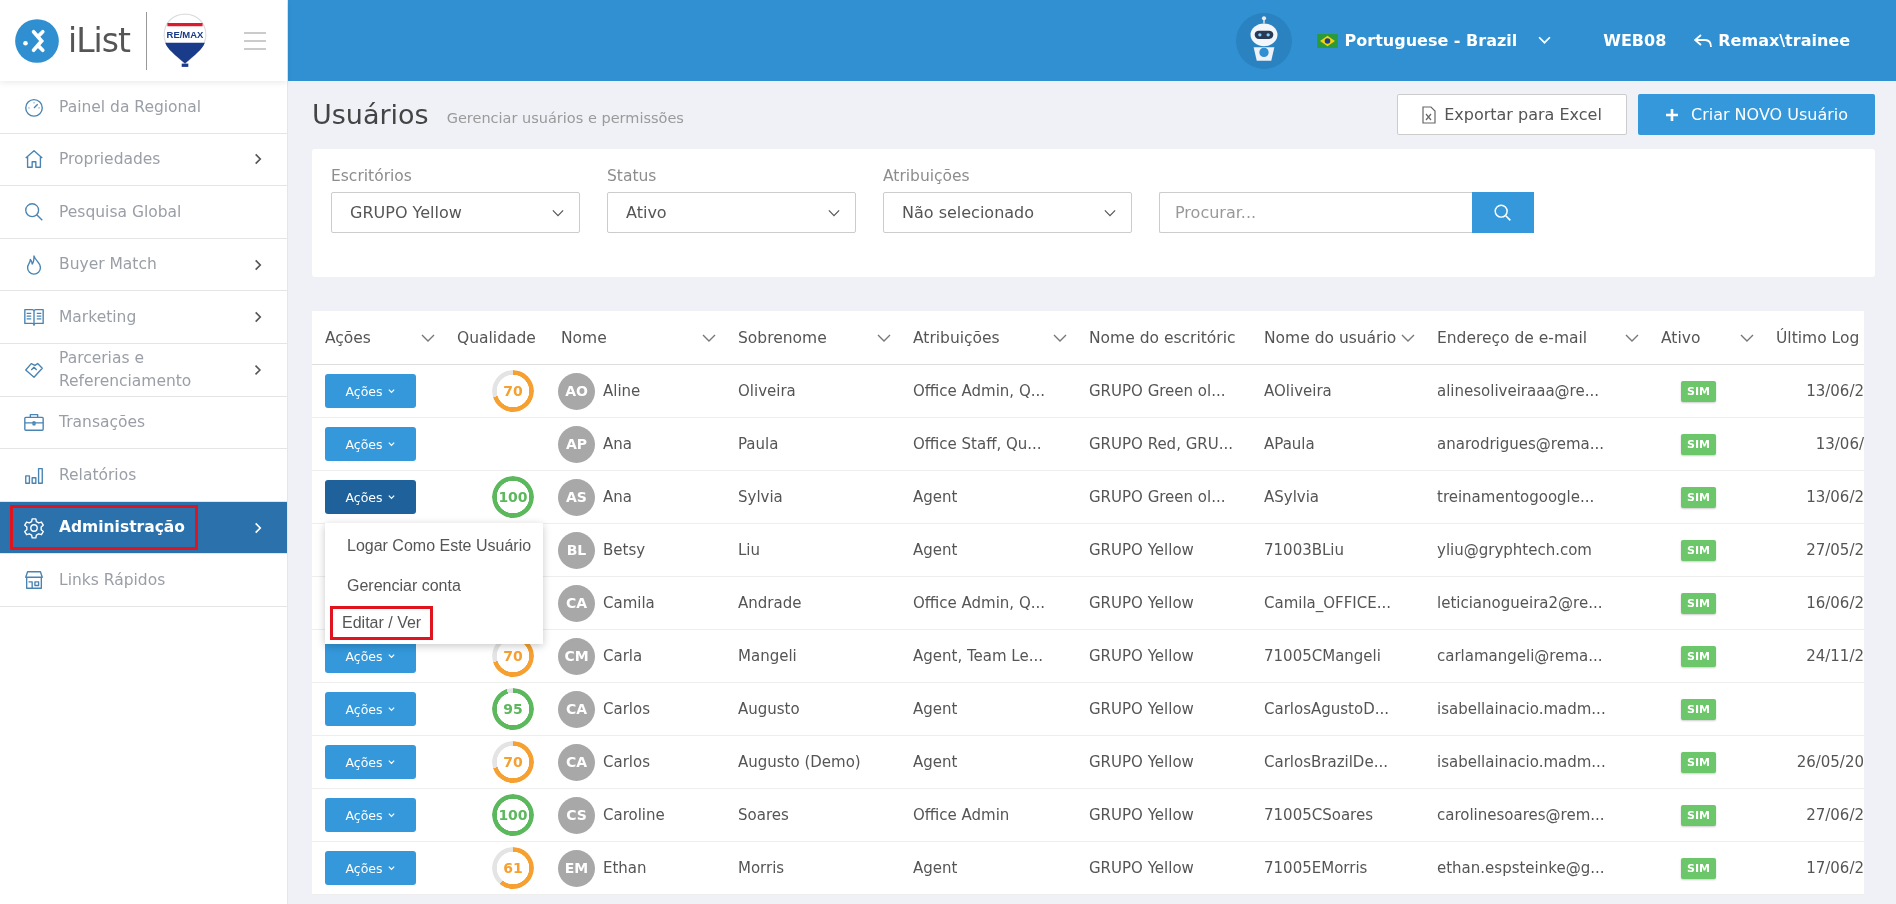 Image resolution: width=1896 pixels, height=904 pixels. Describe the element at coordinates (434, 586) in the screenshot. I see `menu-item: Gerenciar conta` at that location.